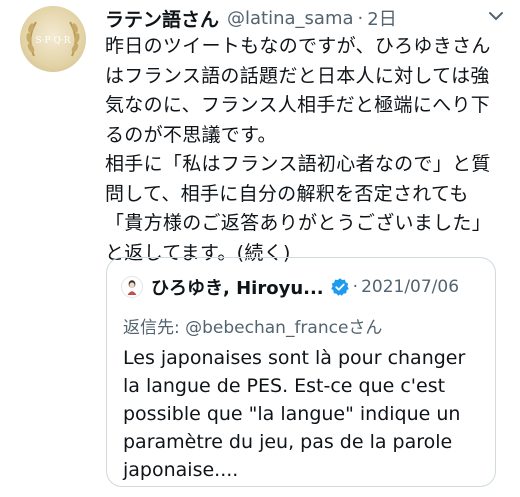  I want to click on tweet-text-line: 相手に「私はフランス語初心者なので」と質, so click(298, 164).